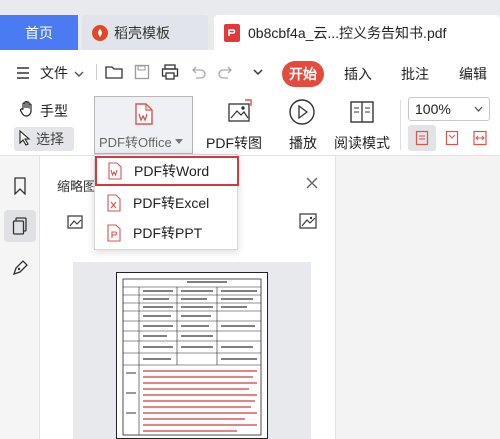 This screenshot has width=500, height=439. Describe the element at coordinates (23, 73) in the screenshot. I see `hamburger-icon` at that location.